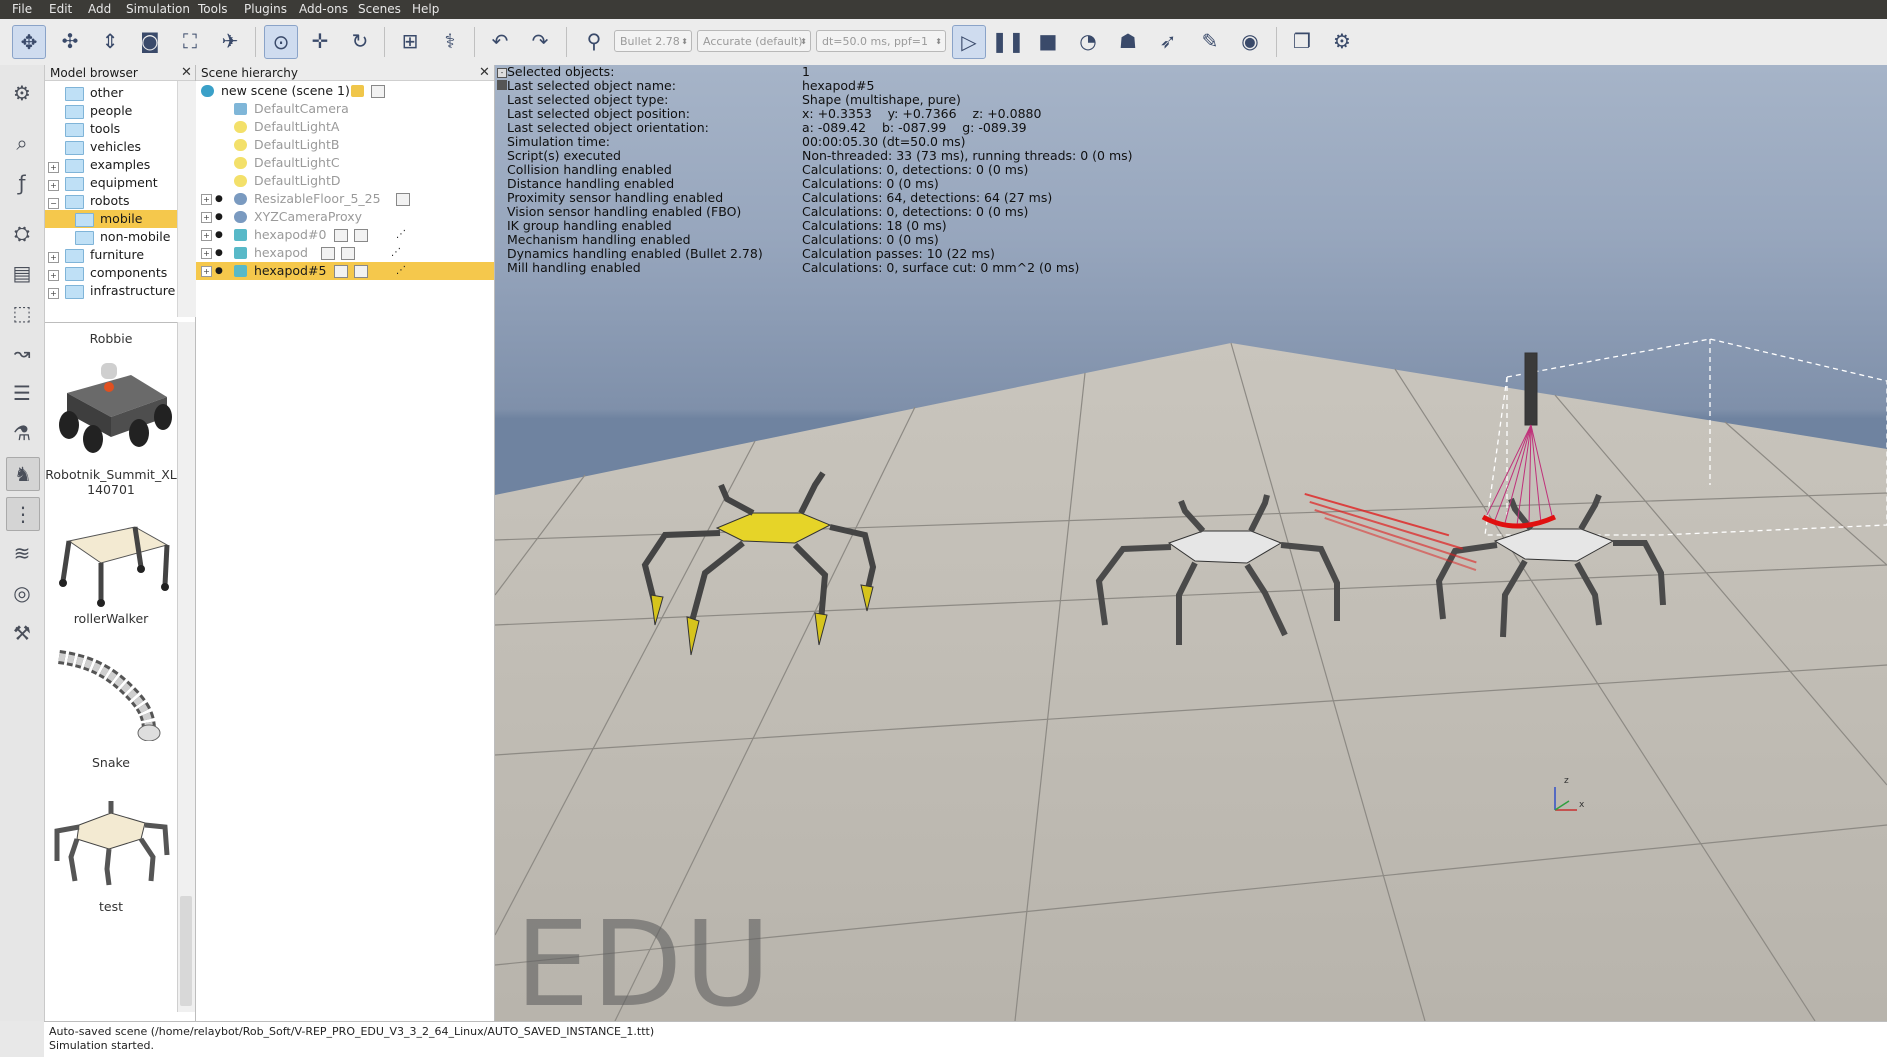 The image size is (1887, 1057). What do you see at coordinates (213, 9) in the screenshot?
I see `menu-tools: Tools` at bounding box center [213, 9].